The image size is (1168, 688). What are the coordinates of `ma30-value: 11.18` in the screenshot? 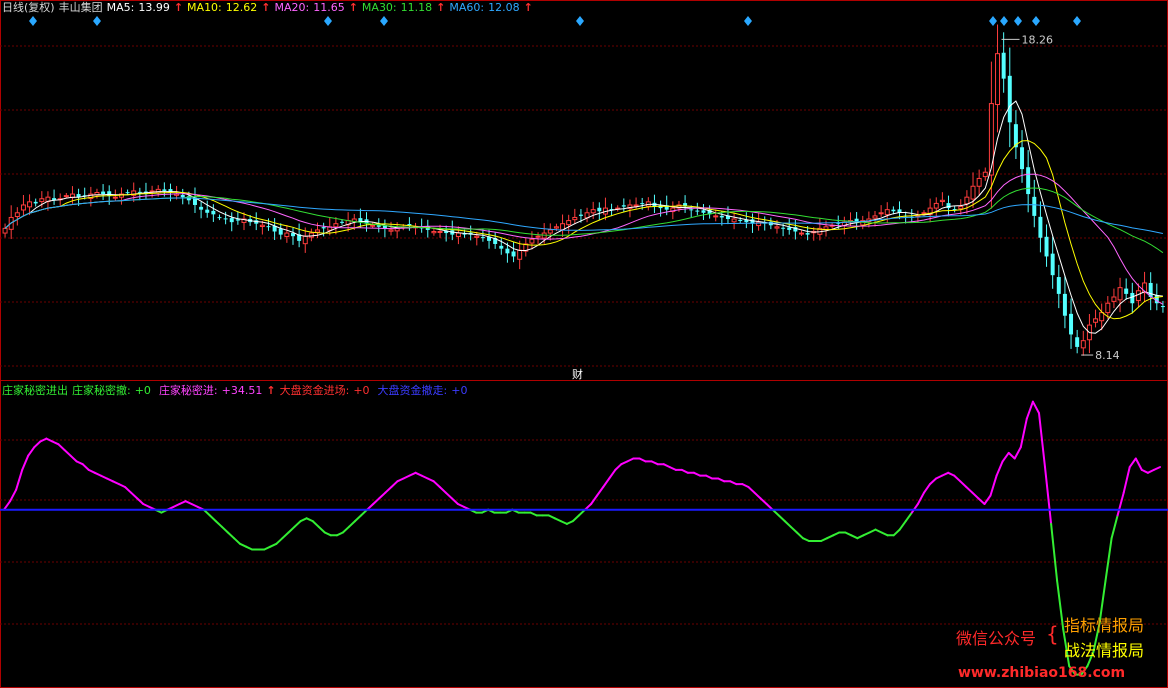 It's located at (416, 7).